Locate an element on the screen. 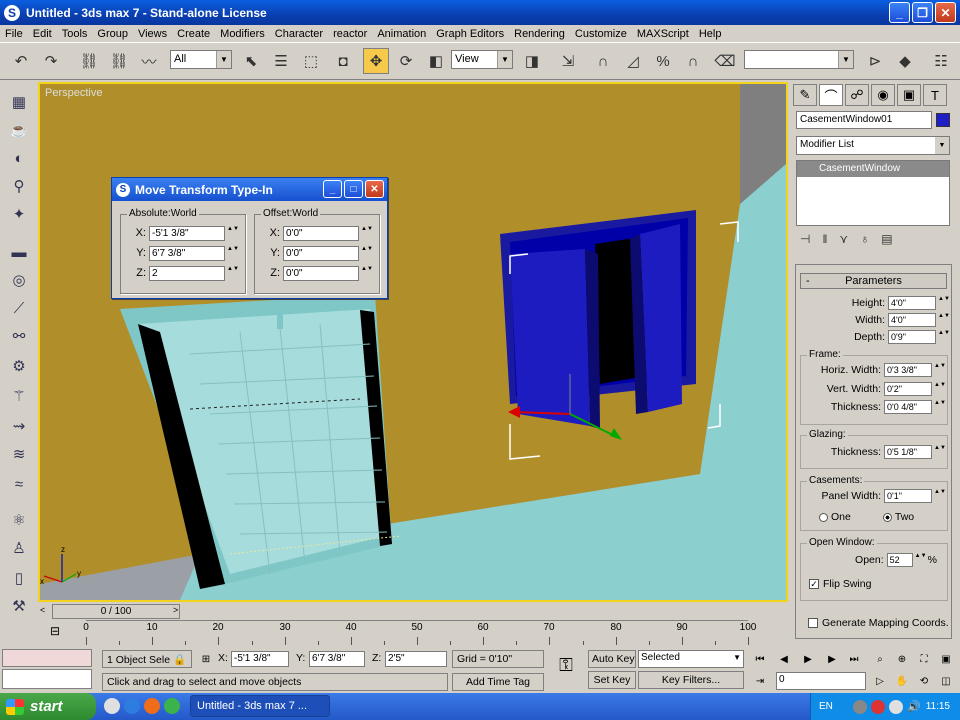 The width and height of the screenshot is (960, 720). menu-animation: Animation is located at coordinates (401, 34).